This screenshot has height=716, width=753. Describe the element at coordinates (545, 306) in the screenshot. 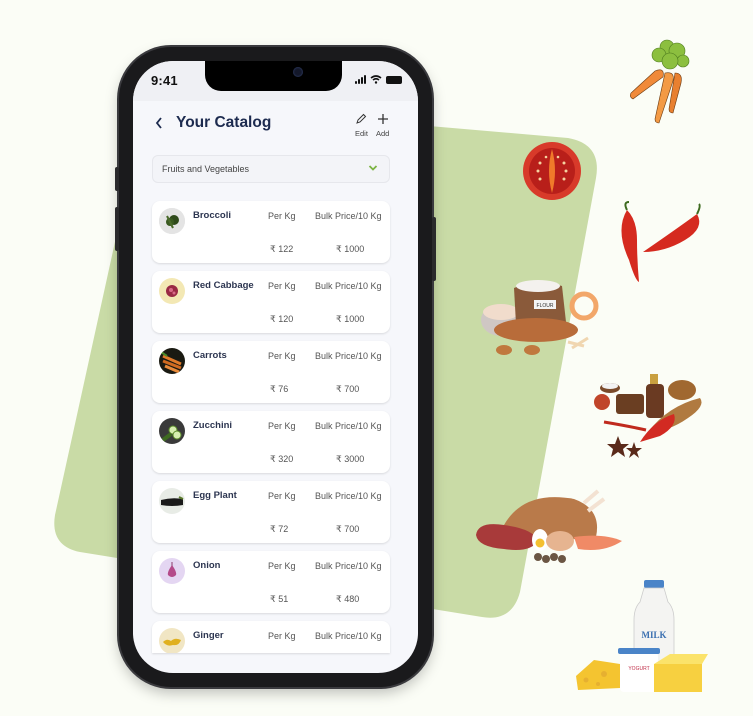

I see `flour-label: FLOUR` at that location.